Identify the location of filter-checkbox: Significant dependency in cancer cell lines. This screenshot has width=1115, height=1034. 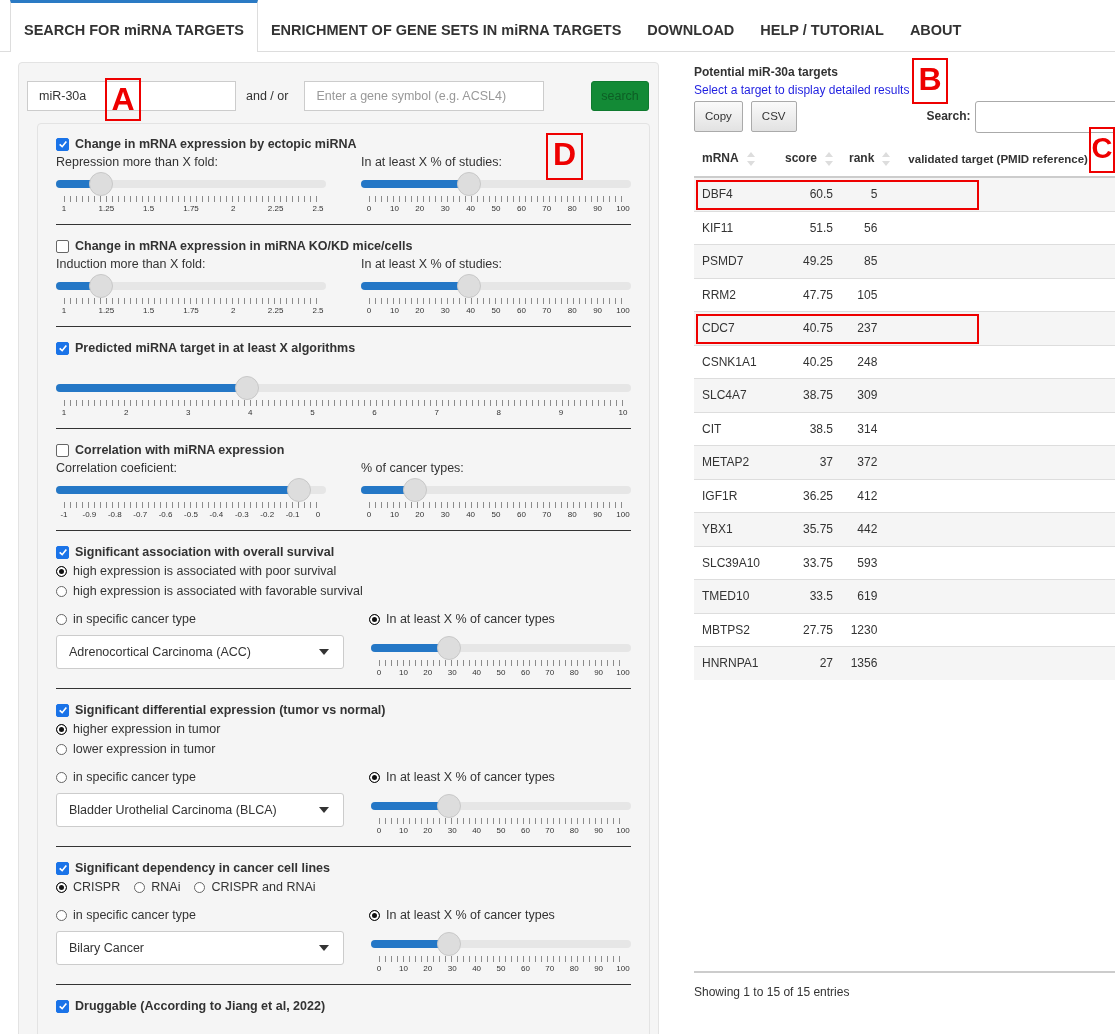
(343, 868).